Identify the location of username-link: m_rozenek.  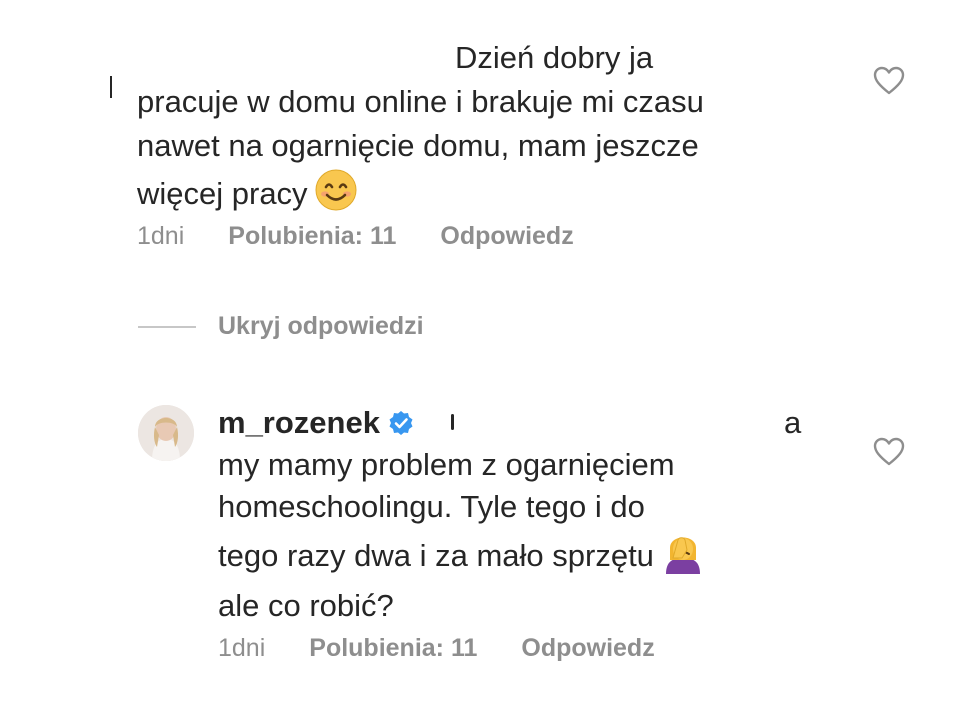
(299, 422).